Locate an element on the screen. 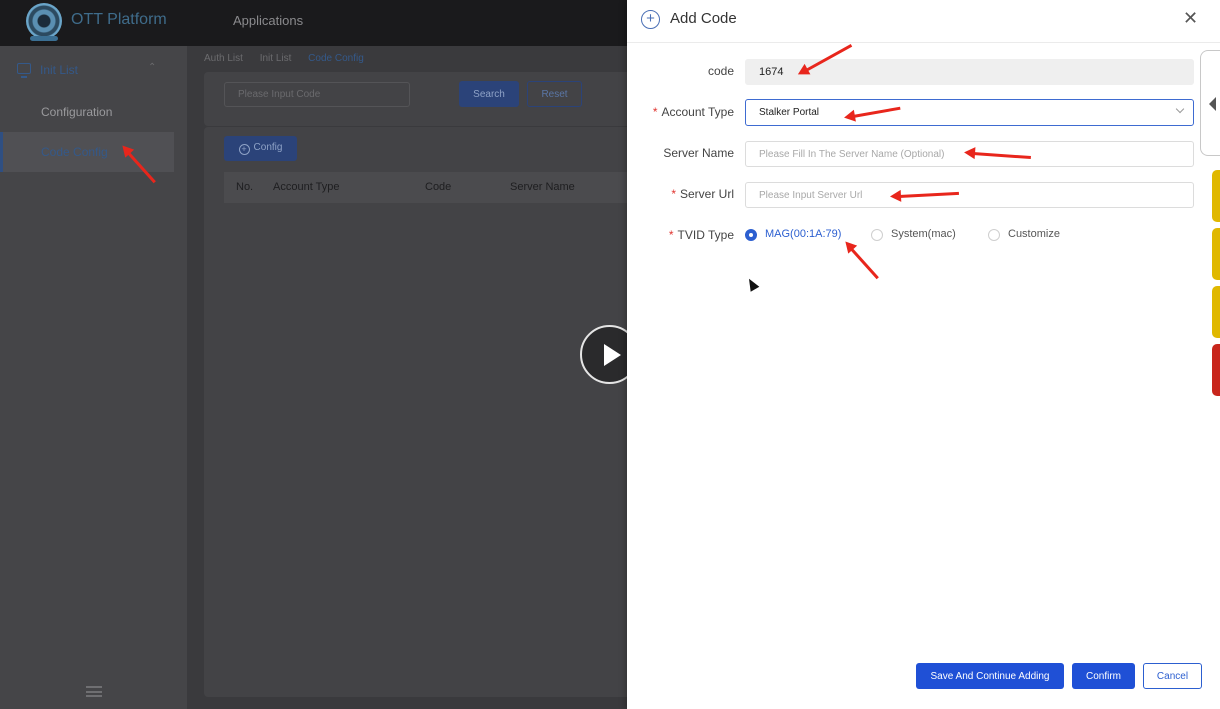 This screenshot has width=1220, height=709. account-type-label: * Account Type is located at coordinates (693, 112).